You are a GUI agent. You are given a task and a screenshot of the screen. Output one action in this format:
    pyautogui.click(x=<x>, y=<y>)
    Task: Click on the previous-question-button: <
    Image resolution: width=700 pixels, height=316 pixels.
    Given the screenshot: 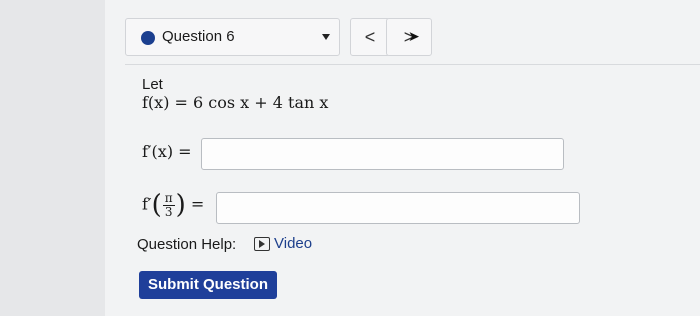 What is the action you would take?
    pyautogui.click(x=370, y=37)
    